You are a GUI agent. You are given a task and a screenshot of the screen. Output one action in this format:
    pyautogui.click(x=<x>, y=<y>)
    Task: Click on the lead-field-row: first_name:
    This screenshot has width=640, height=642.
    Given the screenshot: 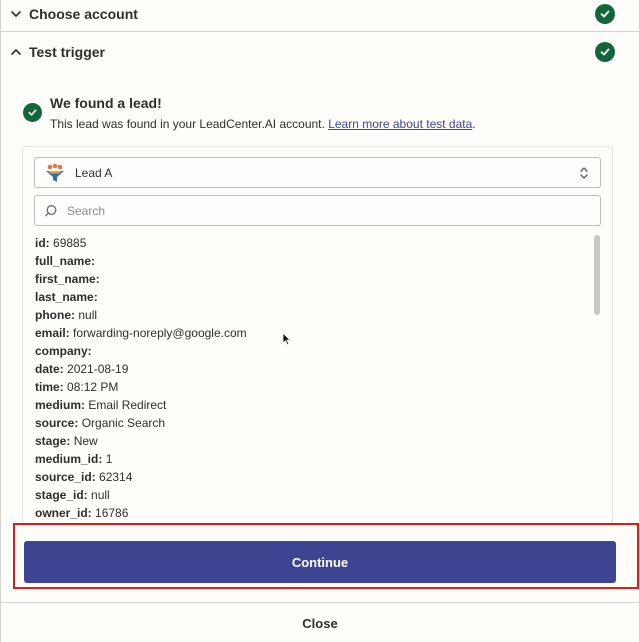 What is the action you would take?
    pyautogui.click(x=310, y=279)
    